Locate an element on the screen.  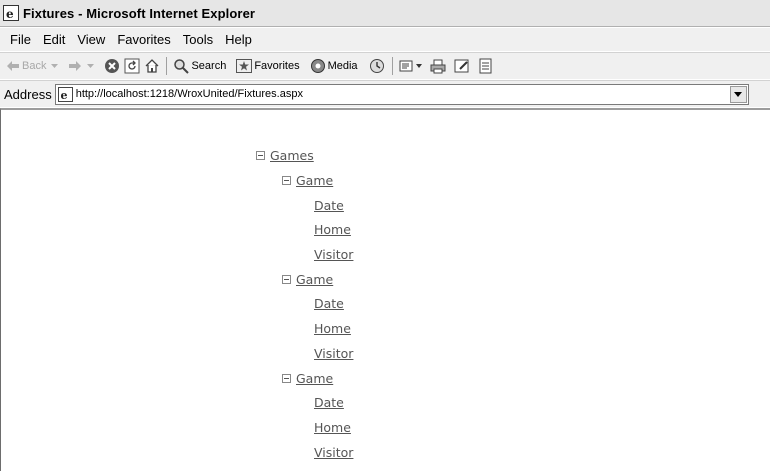
back-label: Back is located at coordinates (34, 66).